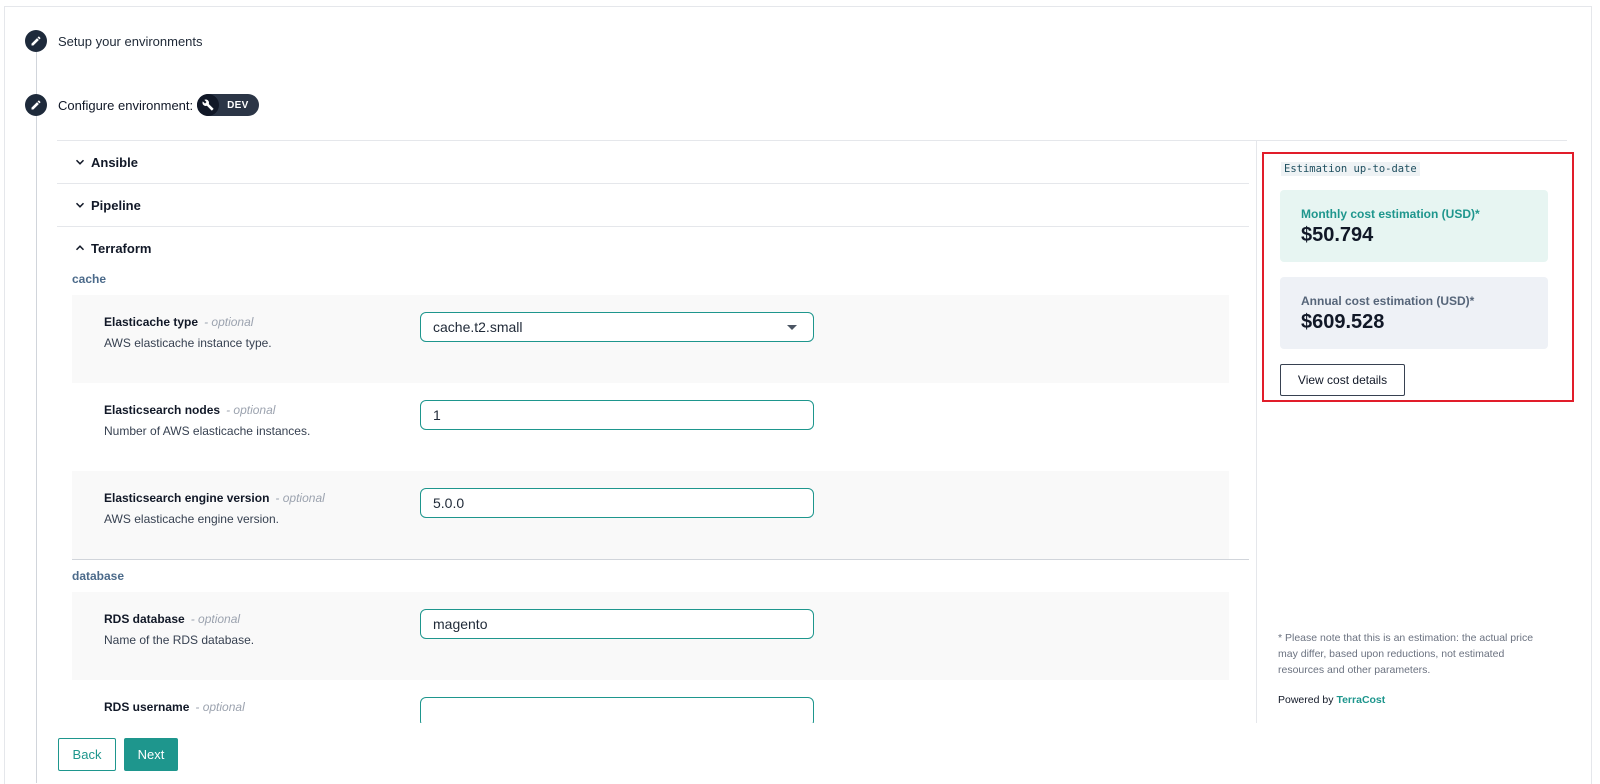  Describe the element at coordinates (437, 415) in the screenshot. I see `input-value: 1` at that location.